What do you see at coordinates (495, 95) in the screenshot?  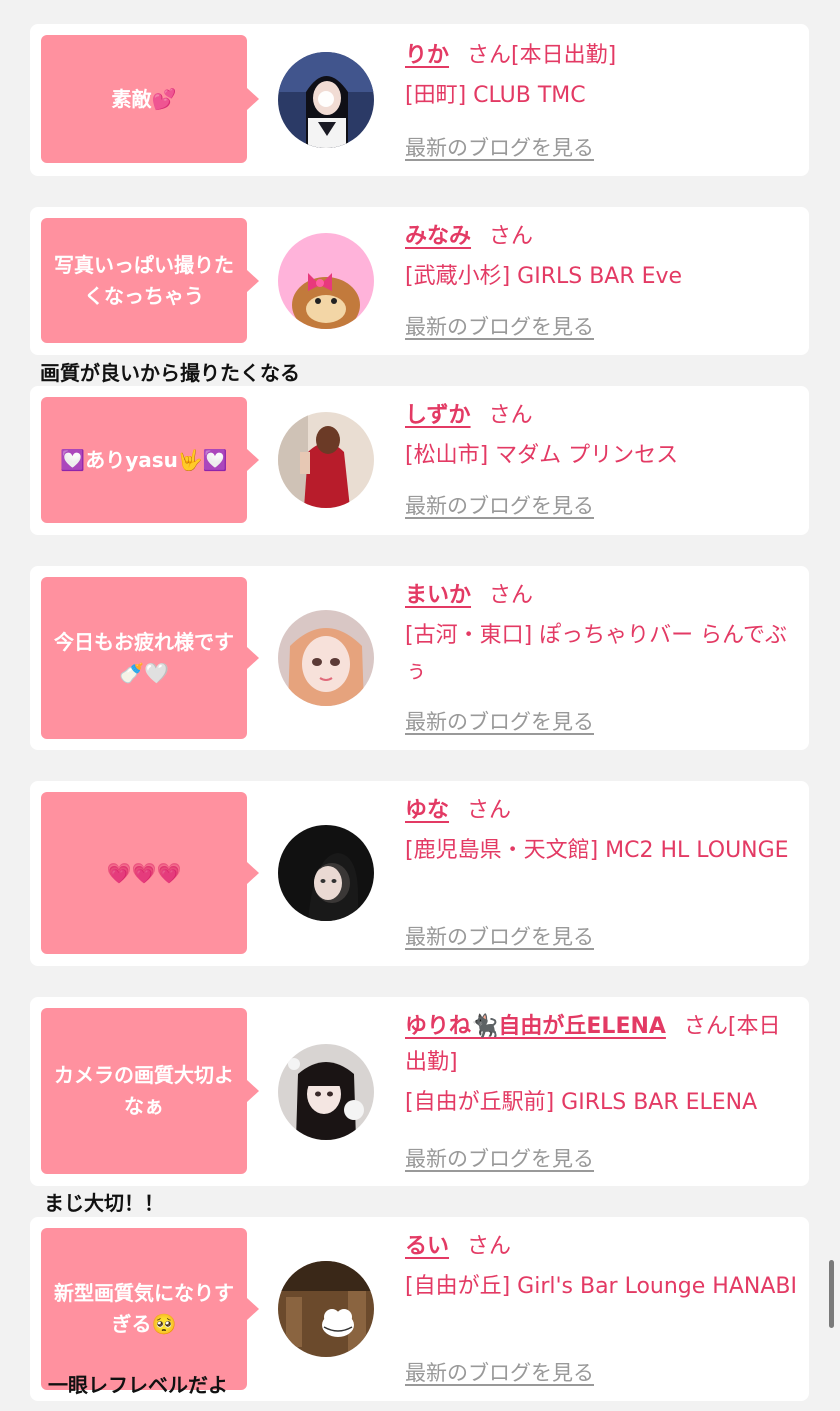 I see `shop-name: [田町] CLUB TMC` at bounding box center [495, 95].